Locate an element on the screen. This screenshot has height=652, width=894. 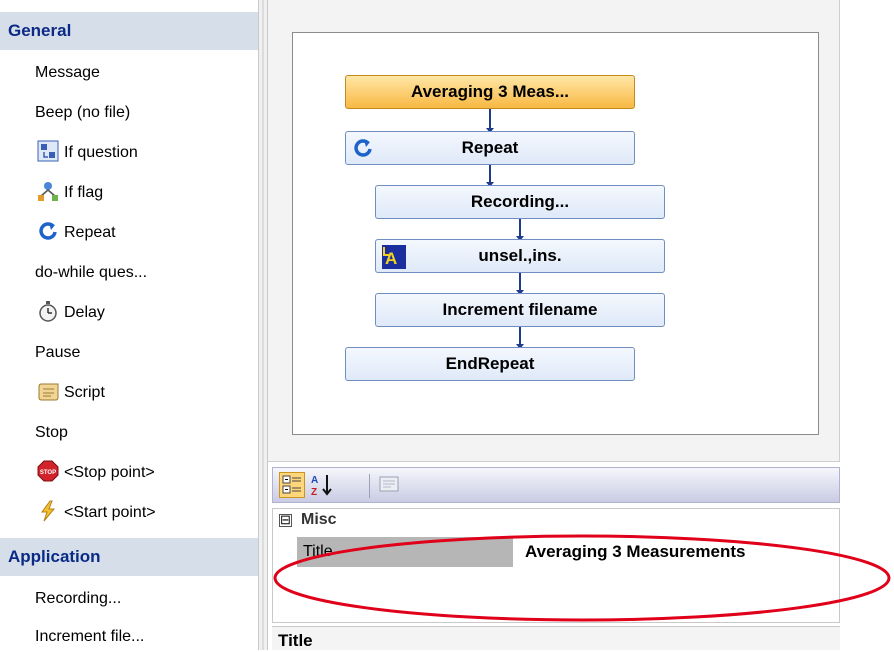
workflow-step-increment-filename: Increment filename is located at coordinates (520, 310).